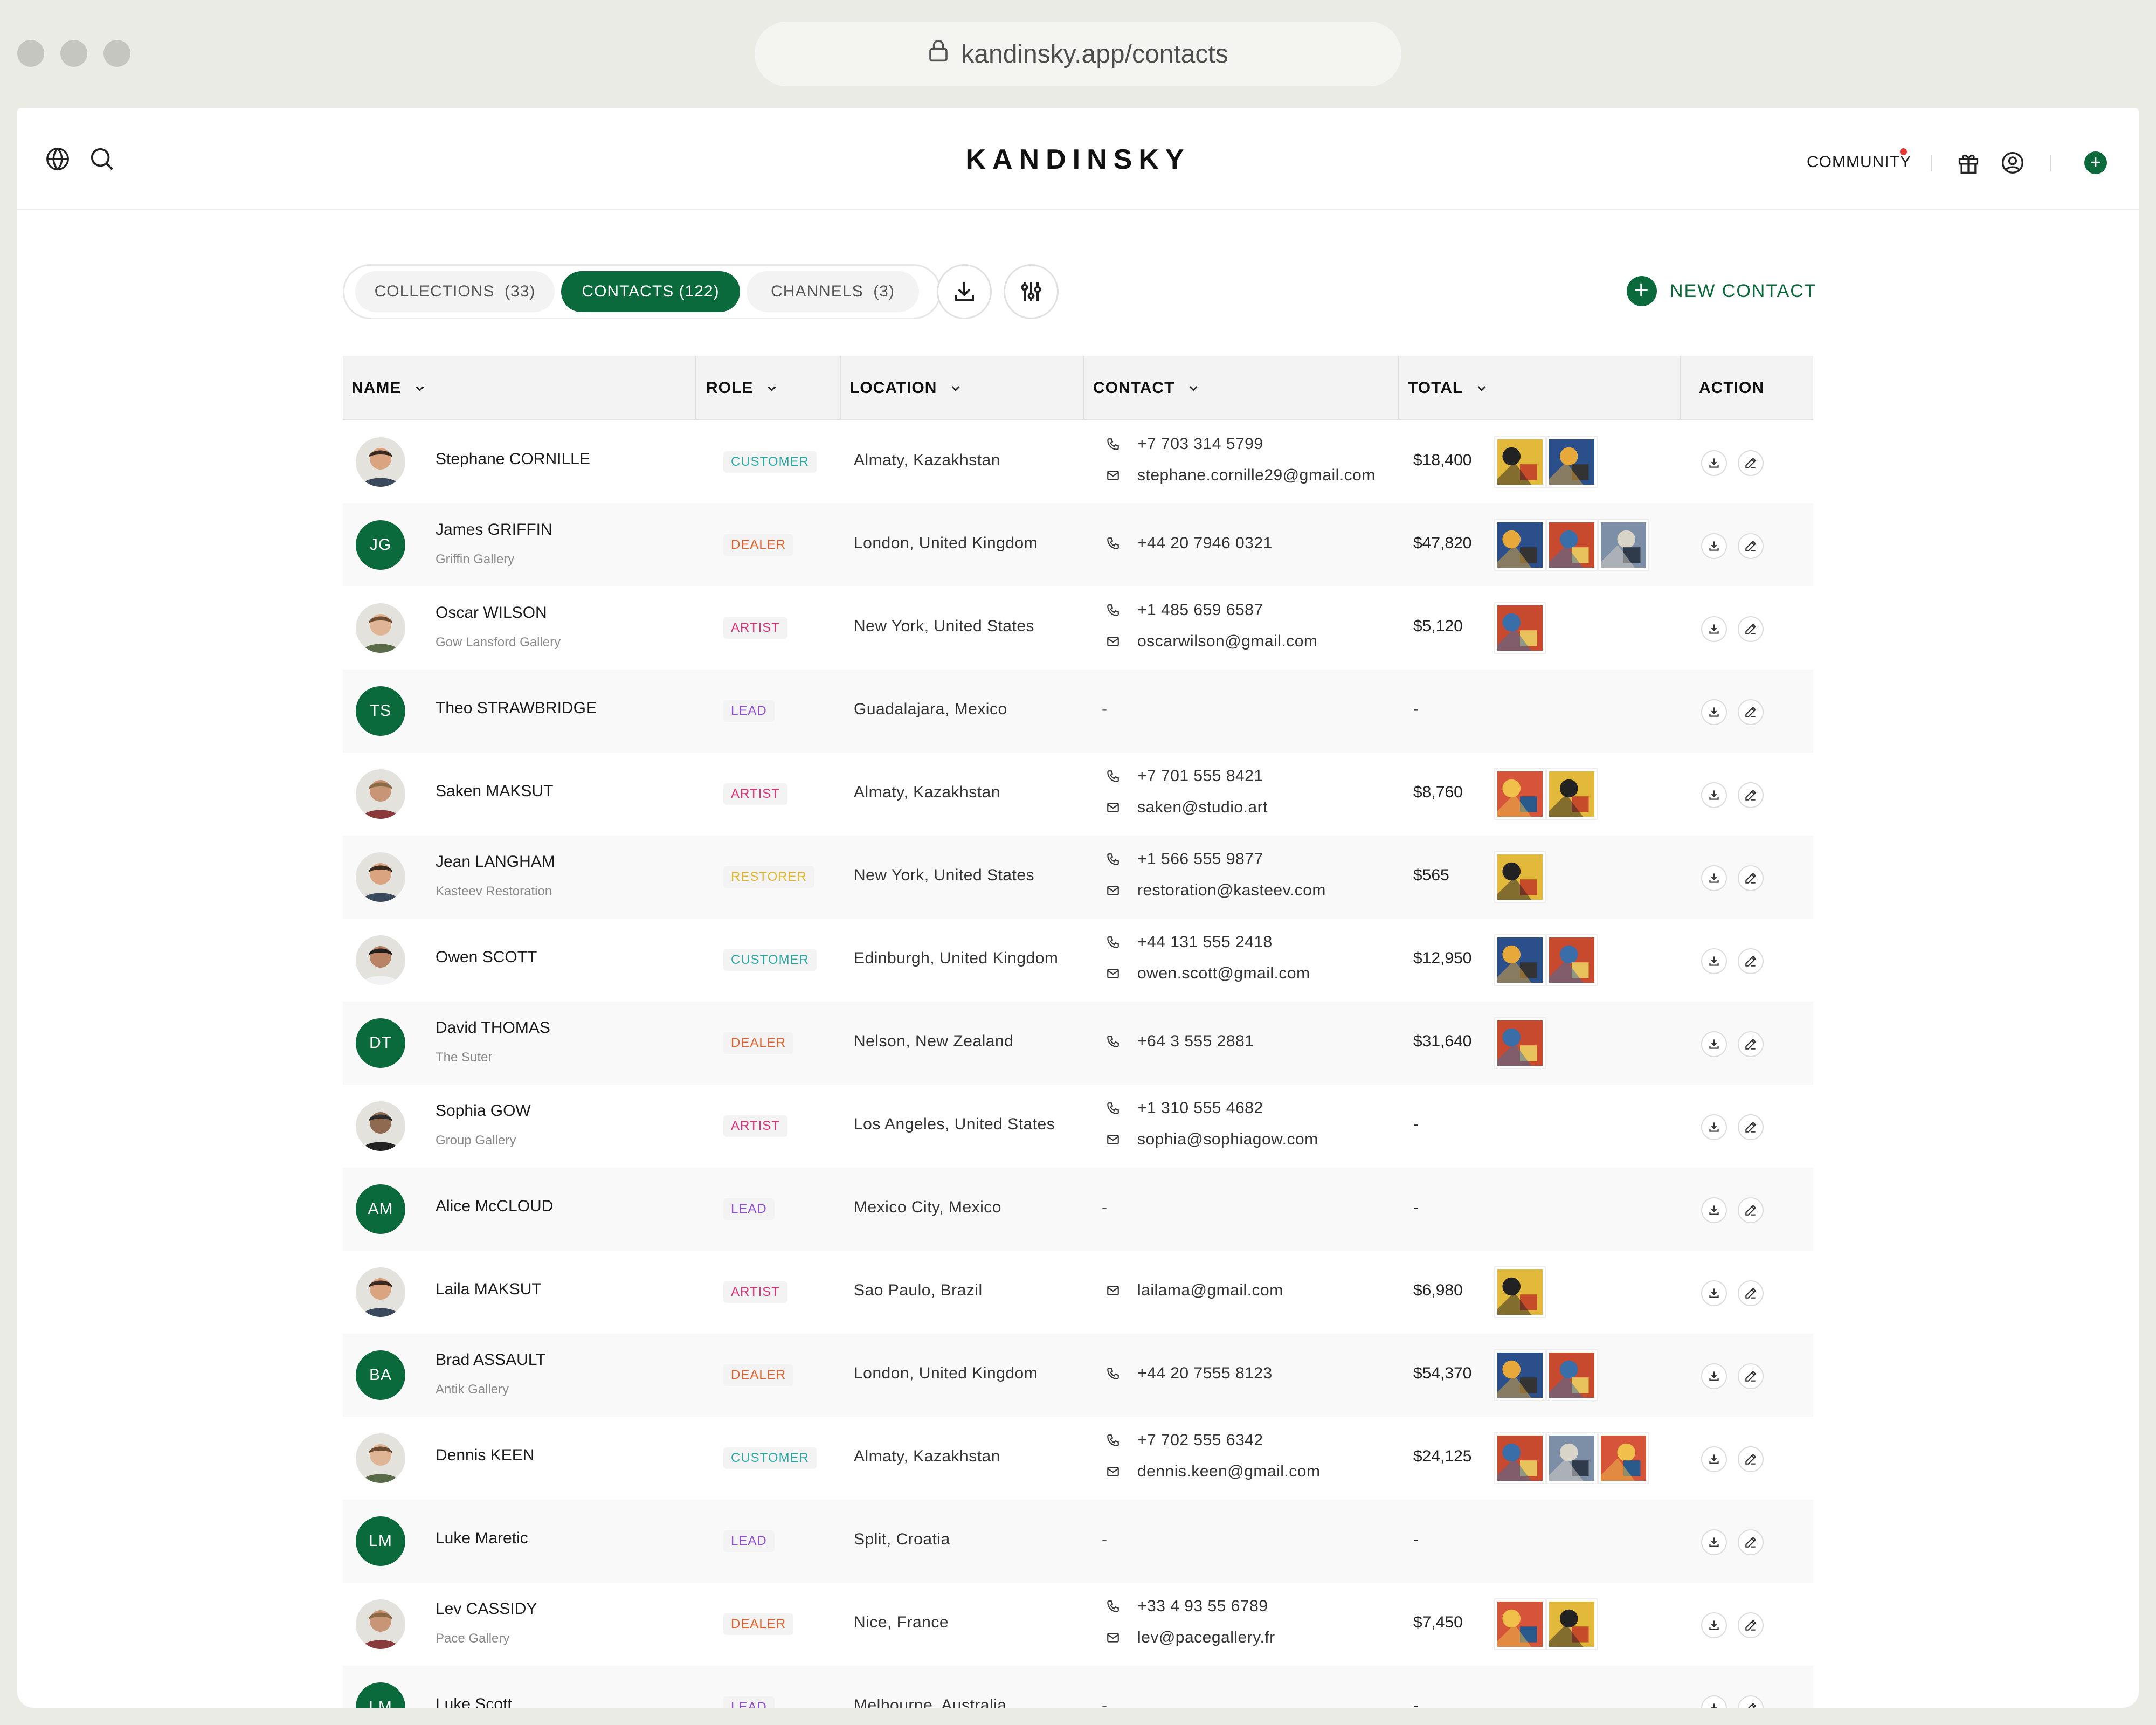 This screenshot has height=1725, width=2156. What do you see at coordinates (742, 388) in the screenshot?
I see `column-header-role: ROLE` at bounding box center [742, 388].